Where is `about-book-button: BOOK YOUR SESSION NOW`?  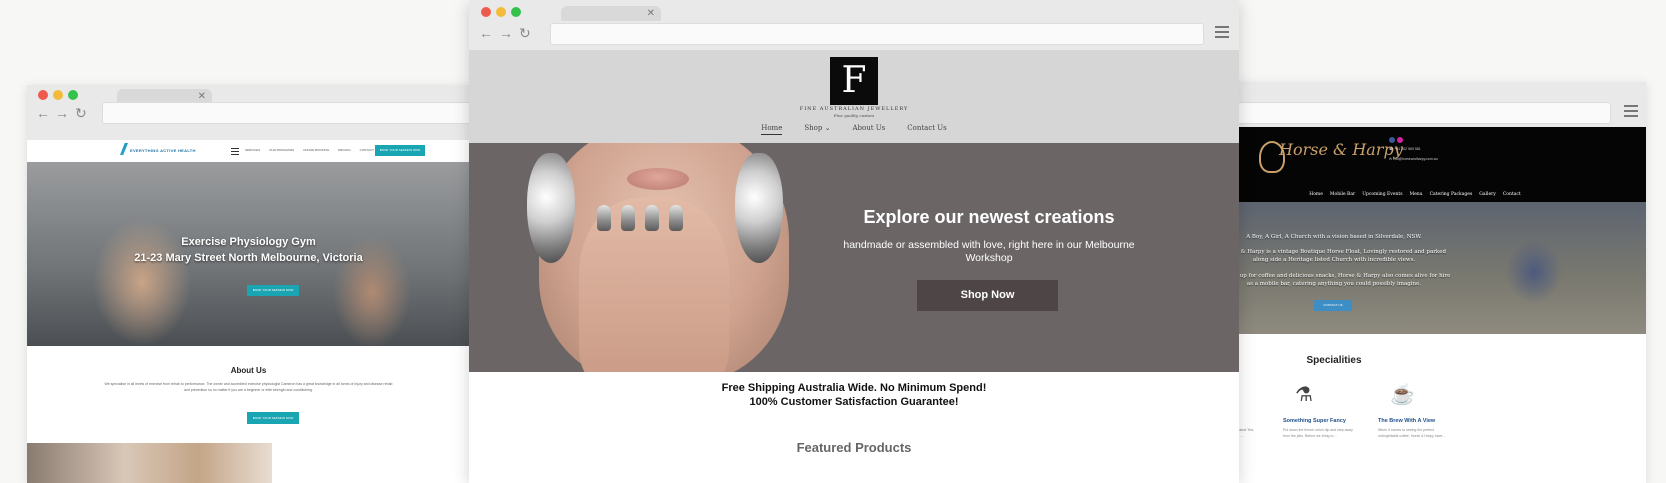
about-book-button: BOOK YOUR SESSION NOW is located at coordinates (273, 418).